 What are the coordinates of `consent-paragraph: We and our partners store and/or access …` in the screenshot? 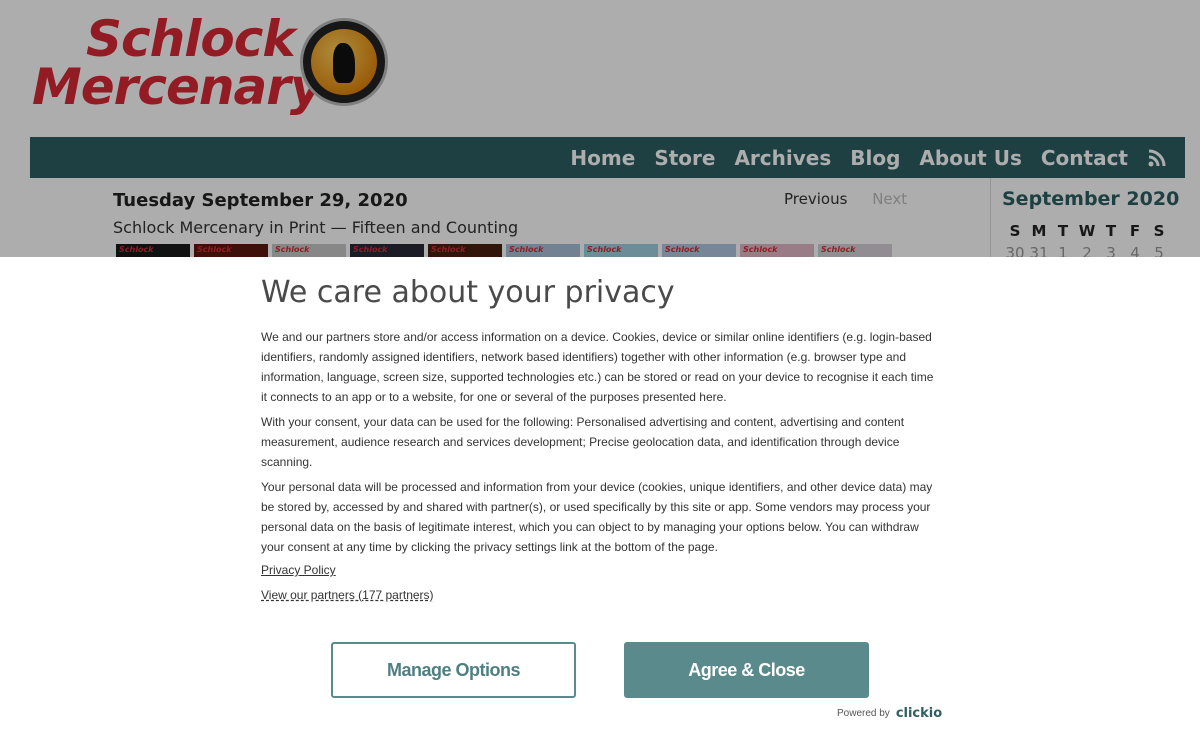 It's located at (597, 367).